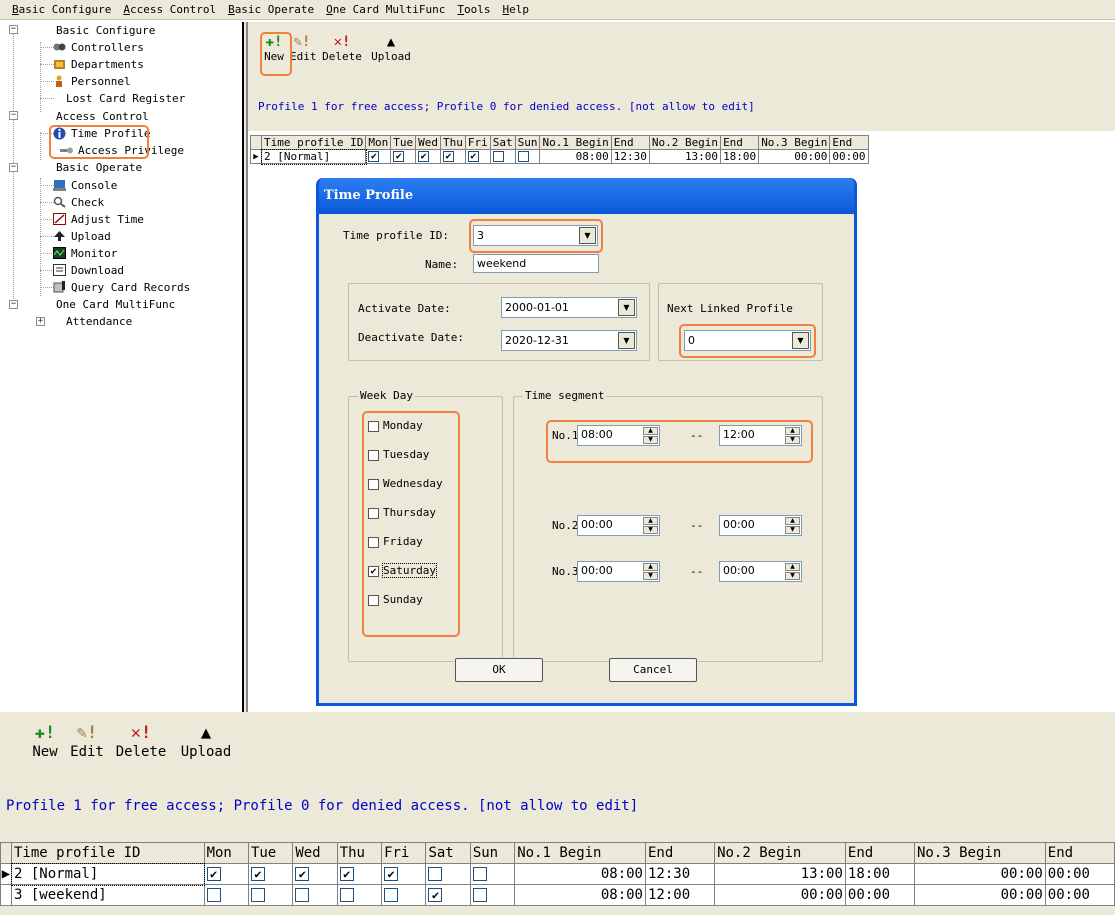 This screenshot has height=915, width=1115. Describe the element at coordinates (404, 853) in the screenshot. I see `grid-header: Fri` at that location.